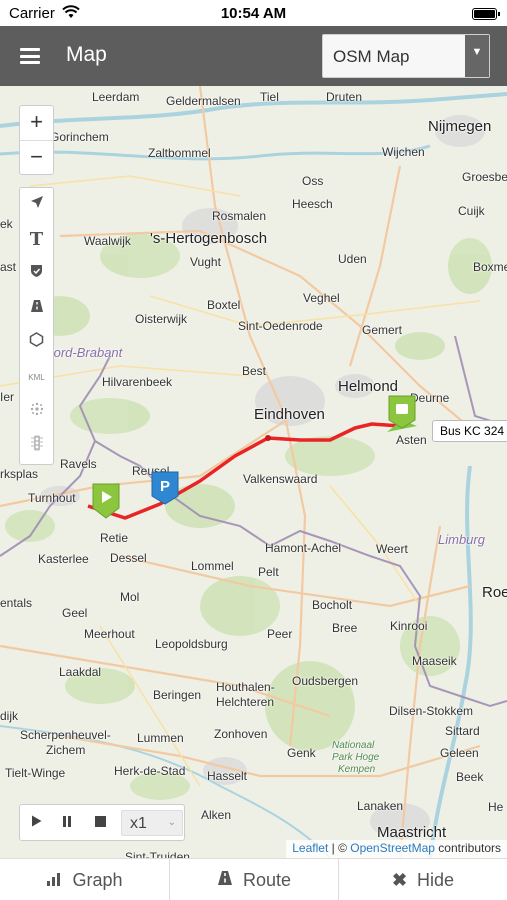  I want to click on zoom-in-button: +, so click(36, 123).